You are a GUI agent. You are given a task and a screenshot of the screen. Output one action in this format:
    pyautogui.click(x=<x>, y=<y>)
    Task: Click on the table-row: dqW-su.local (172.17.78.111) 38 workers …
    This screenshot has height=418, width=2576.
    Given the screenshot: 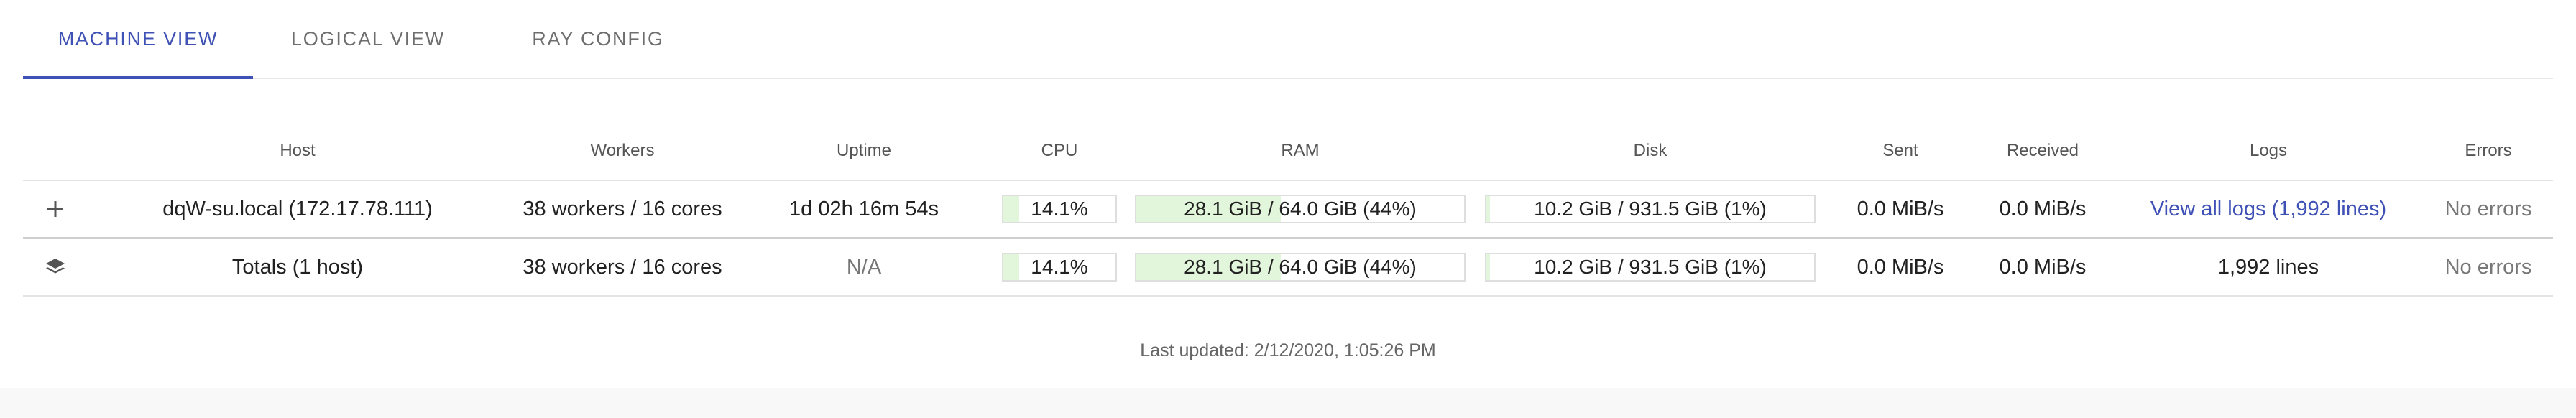 What is the action you would take?
    pyautogui.click(x=1288, y=209)
    